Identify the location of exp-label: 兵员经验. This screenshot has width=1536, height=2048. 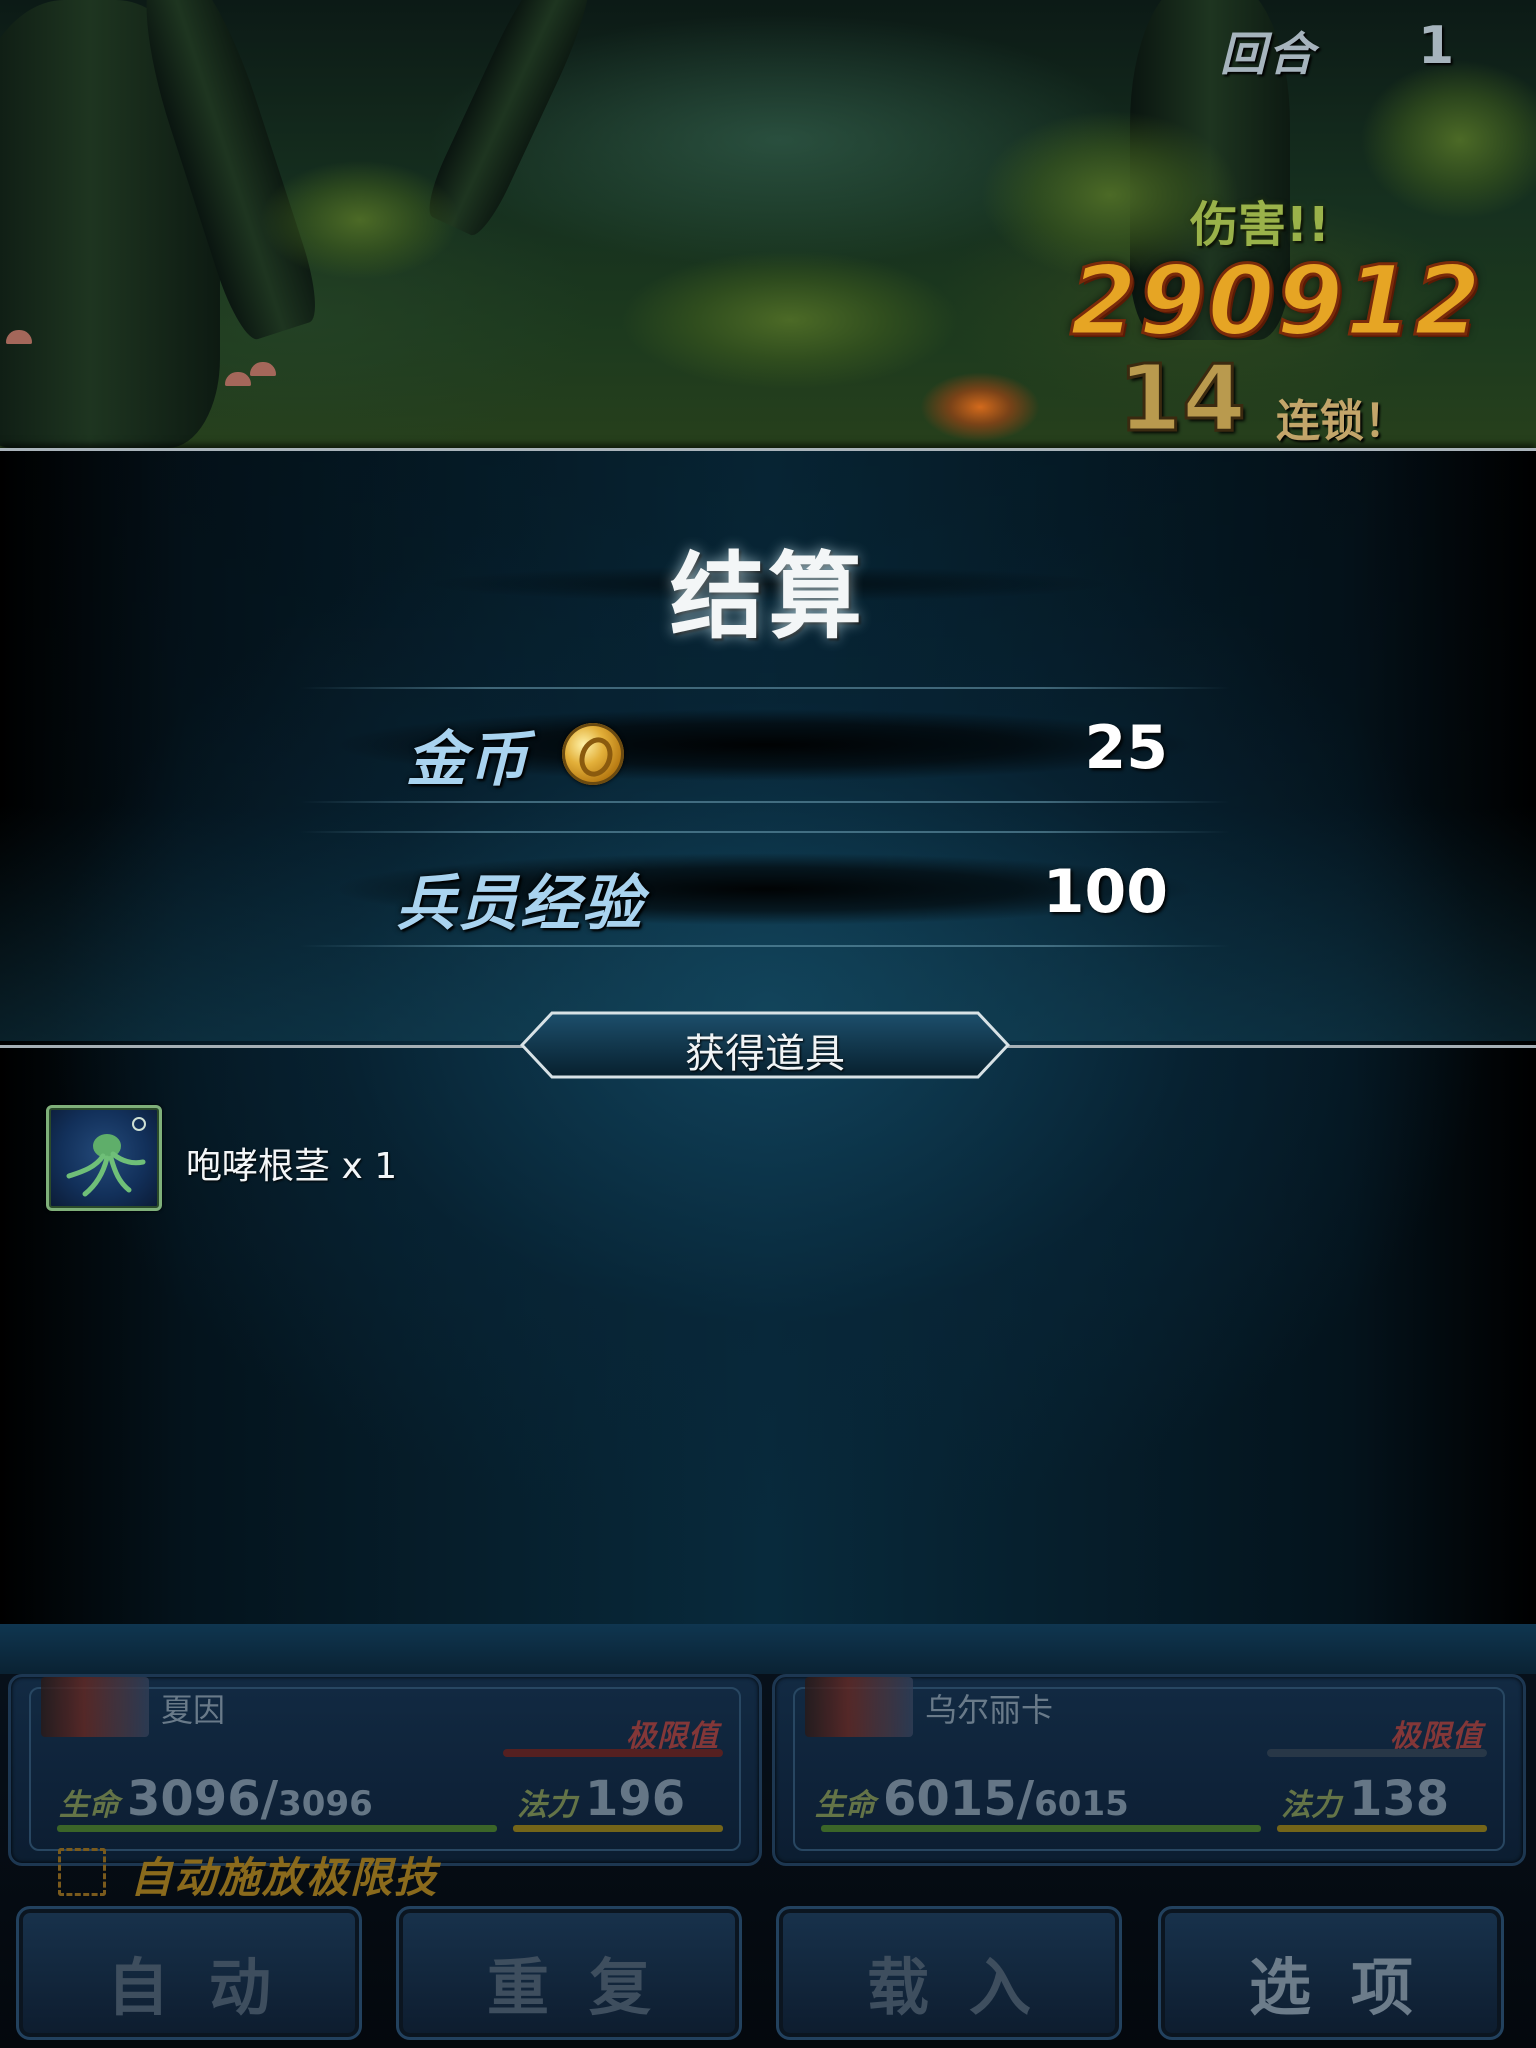
(520, 904).